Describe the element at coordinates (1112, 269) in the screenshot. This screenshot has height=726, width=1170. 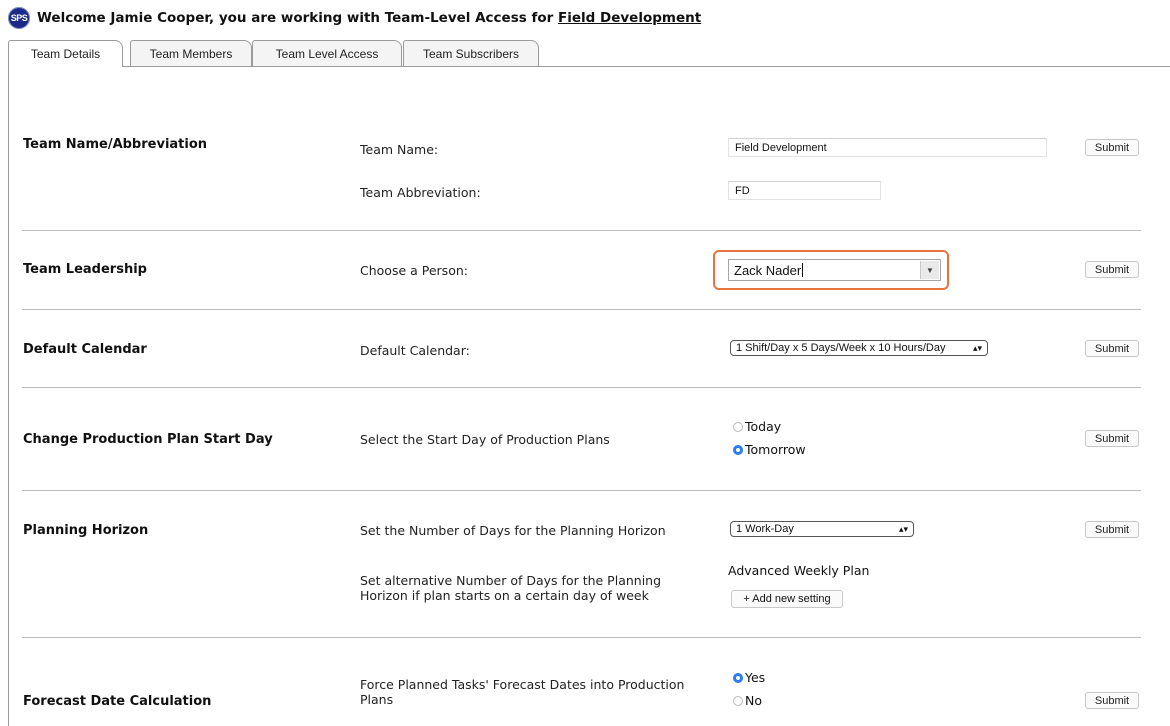
I see `team-leadership-submit-button: Submit` at that location.